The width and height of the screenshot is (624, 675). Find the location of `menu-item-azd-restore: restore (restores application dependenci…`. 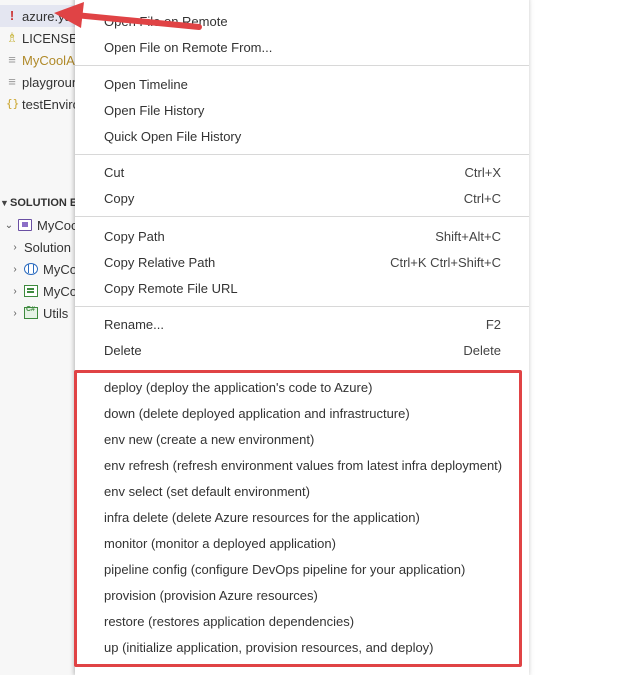

menu-item-azd-restore: restore (restores application dependenci… is located at coordinates (302, 621).